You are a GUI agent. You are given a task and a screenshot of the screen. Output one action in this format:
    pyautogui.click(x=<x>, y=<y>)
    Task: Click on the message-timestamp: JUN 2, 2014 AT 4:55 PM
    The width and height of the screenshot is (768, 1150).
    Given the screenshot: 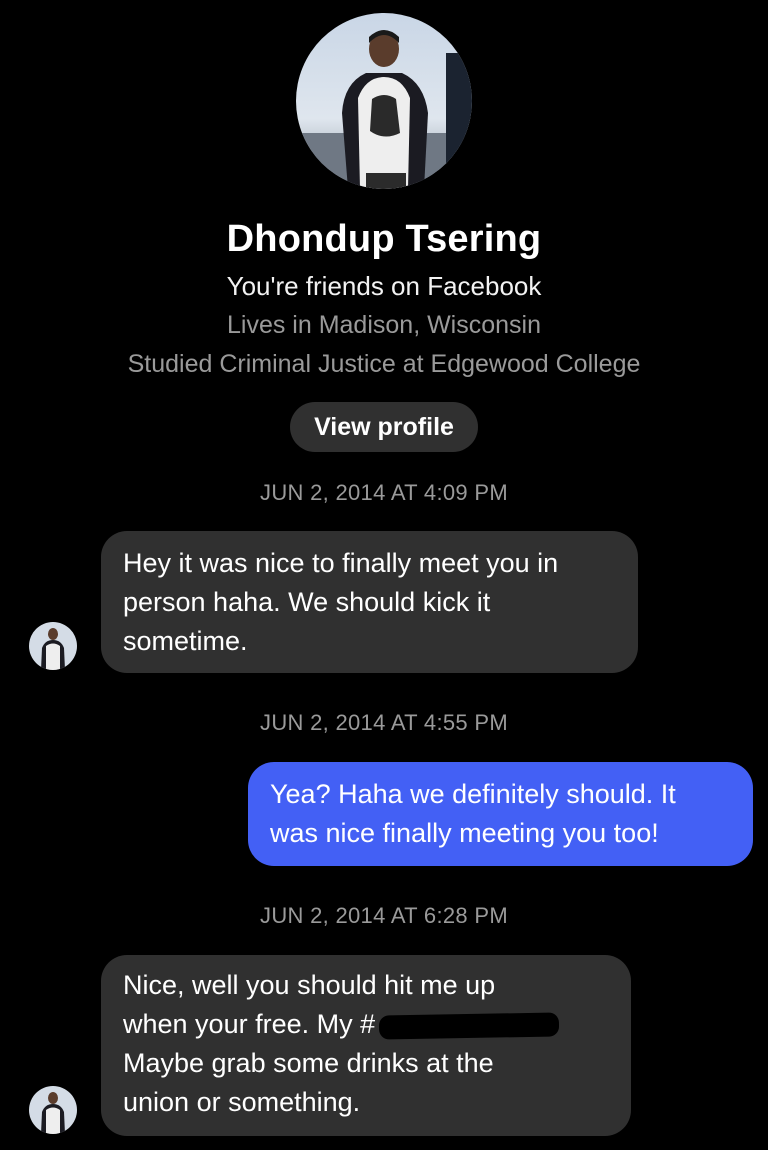 What is the action you would take?
    pyautogui.click(x=384, y=722)
    